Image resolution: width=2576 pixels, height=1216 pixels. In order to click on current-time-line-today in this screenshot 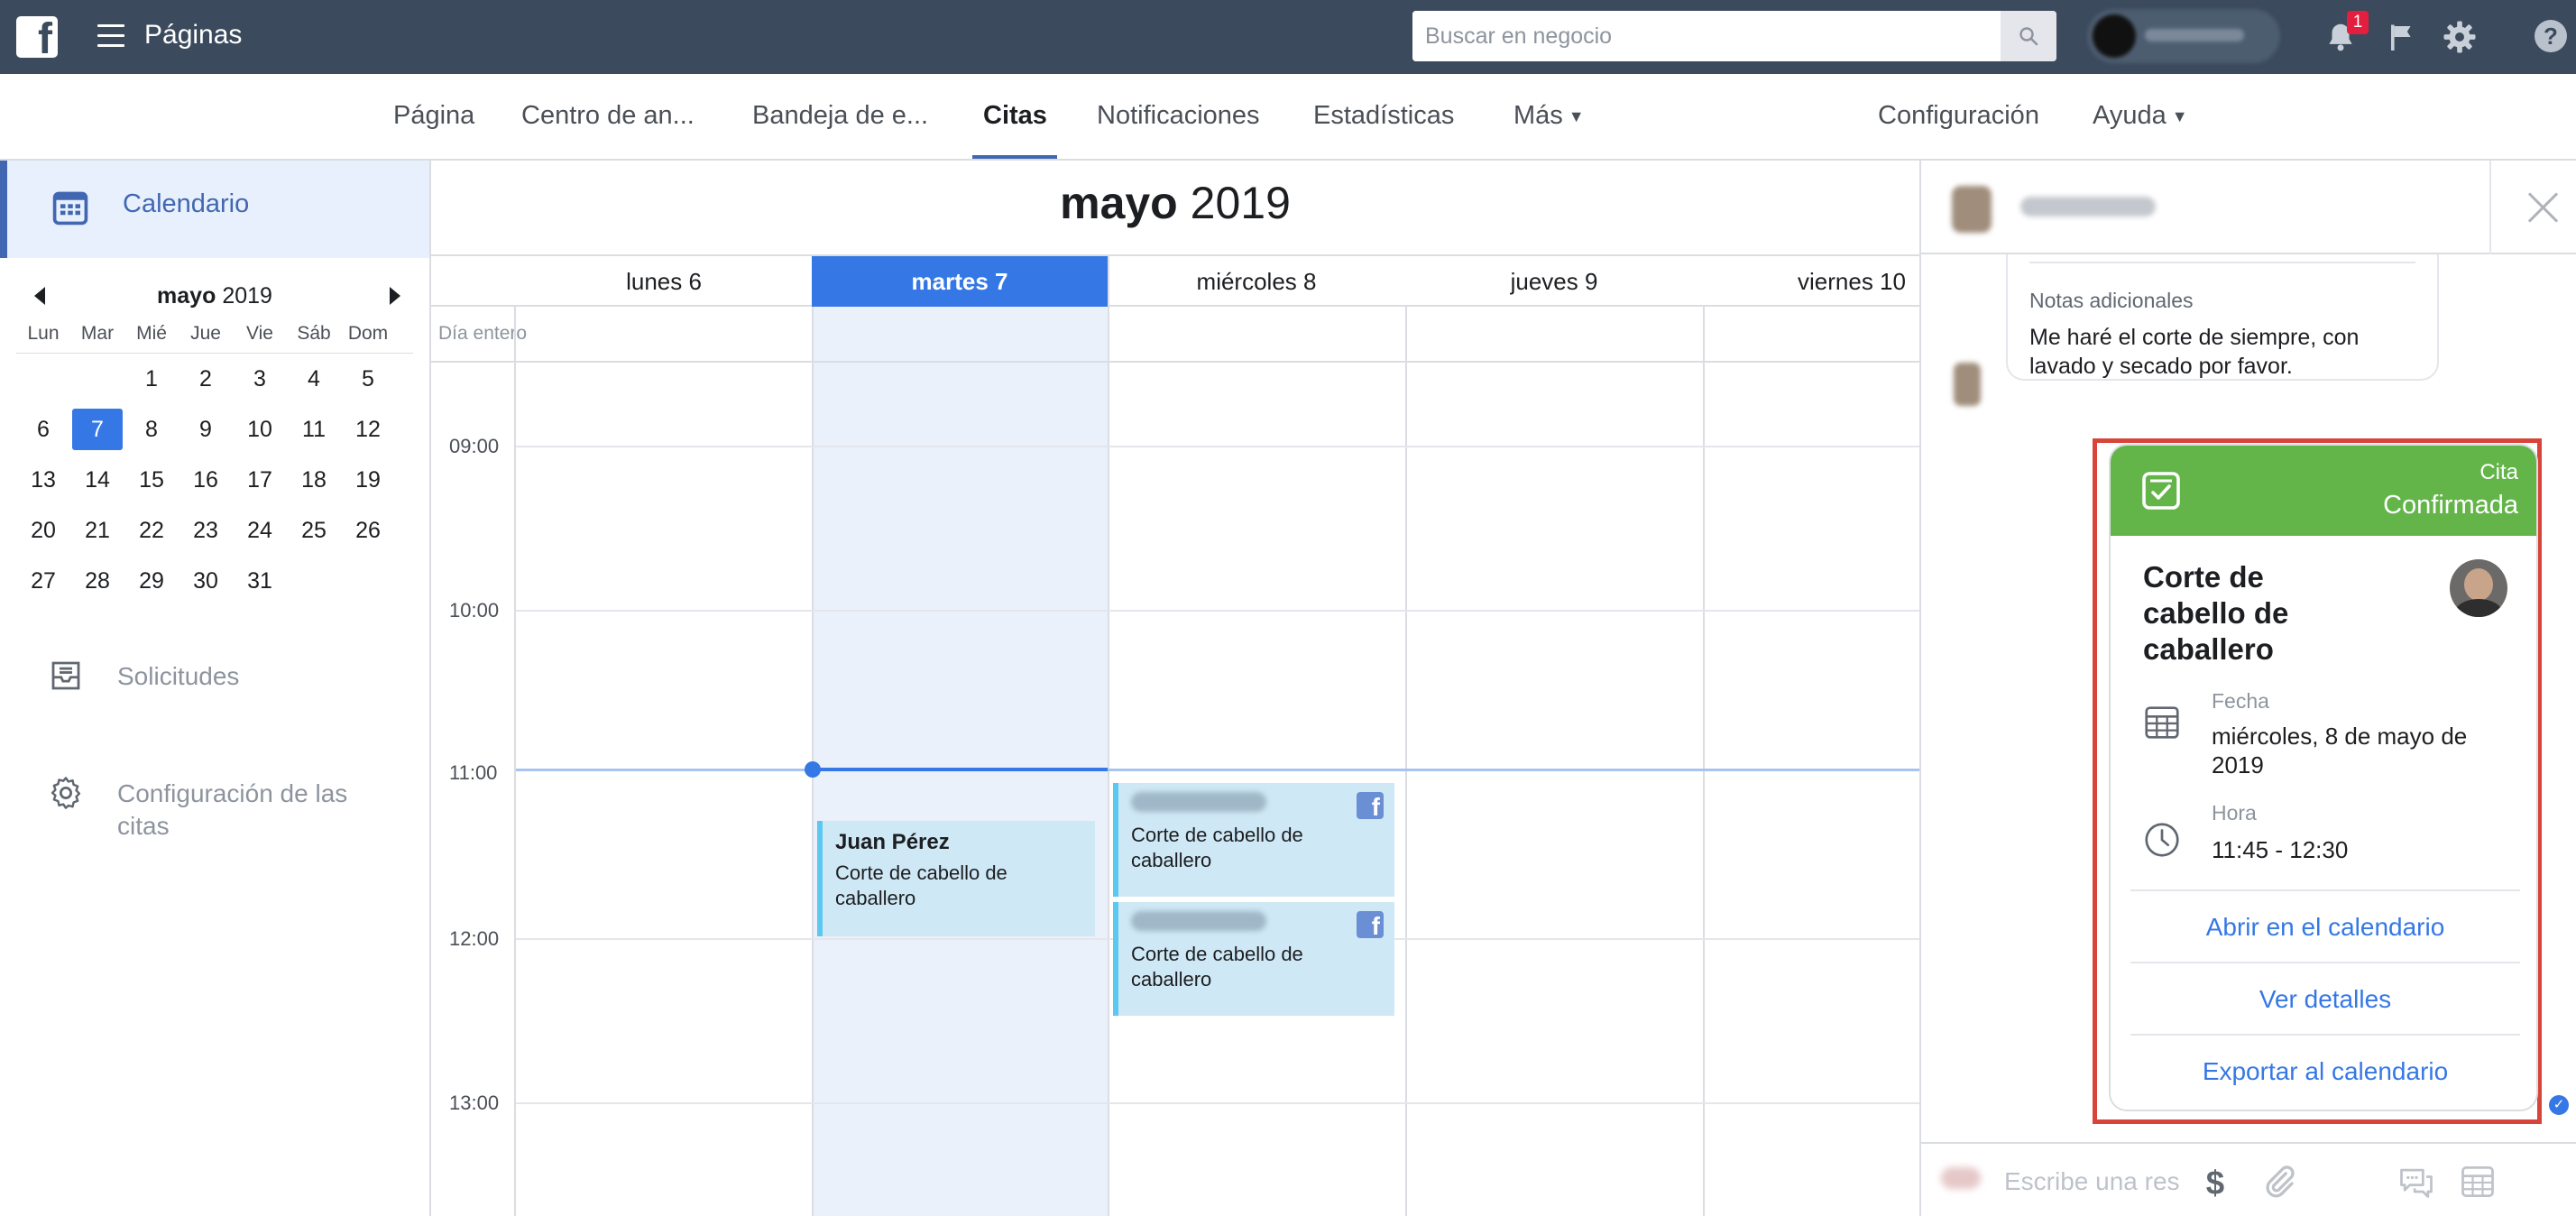, I will do `click(960, 769)`.